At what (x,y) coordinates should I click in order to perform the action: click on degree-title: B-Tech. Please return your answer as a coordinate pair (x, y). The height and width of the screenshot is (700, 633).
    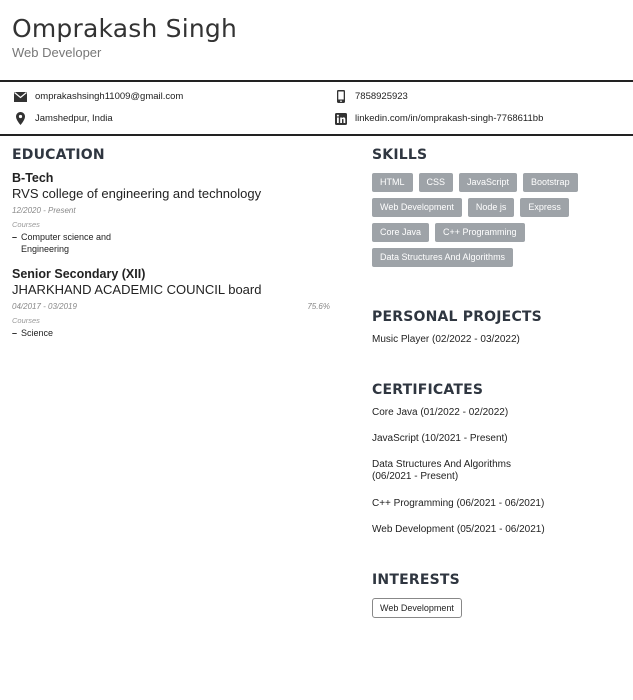
    Looking at the image, I should click on (33, 178).